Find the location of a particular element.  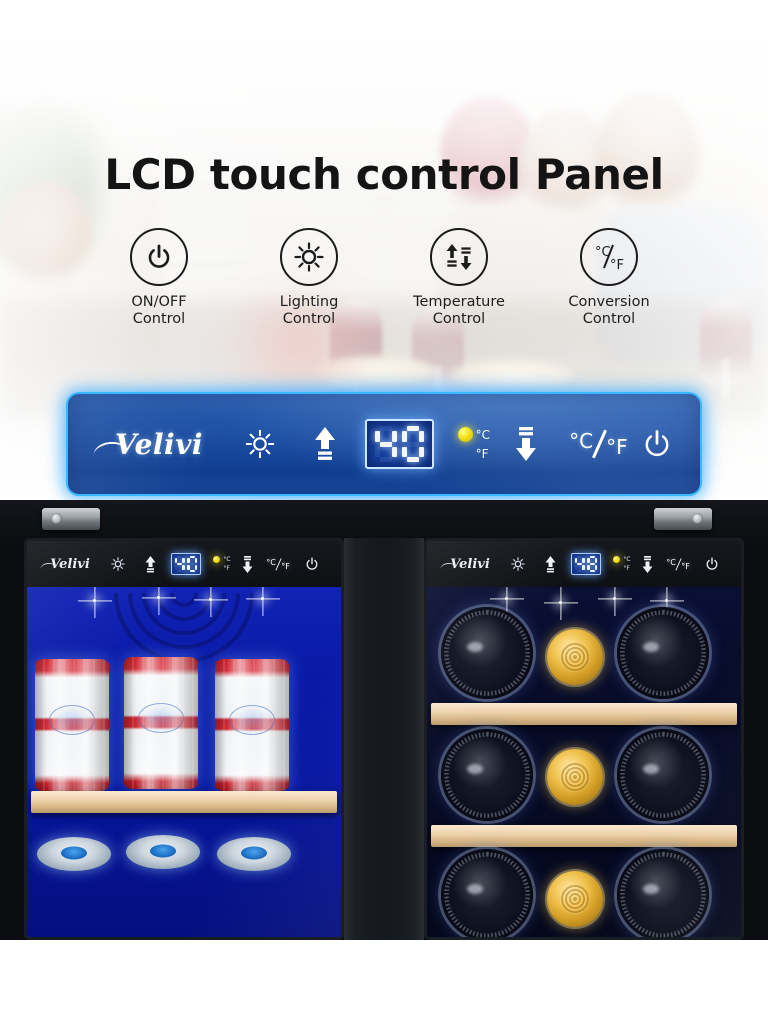

feature-lighting-control: Lighting Control is located at coordinates (309, 278).